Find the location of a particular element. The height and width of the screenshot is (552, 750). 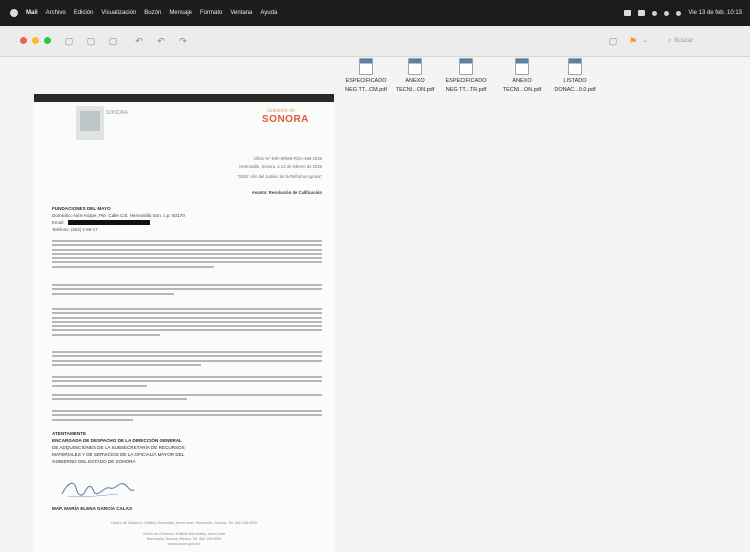

desktop-file: ANEXO TECNI...ON.pdf is located at coordinates (522, 75).